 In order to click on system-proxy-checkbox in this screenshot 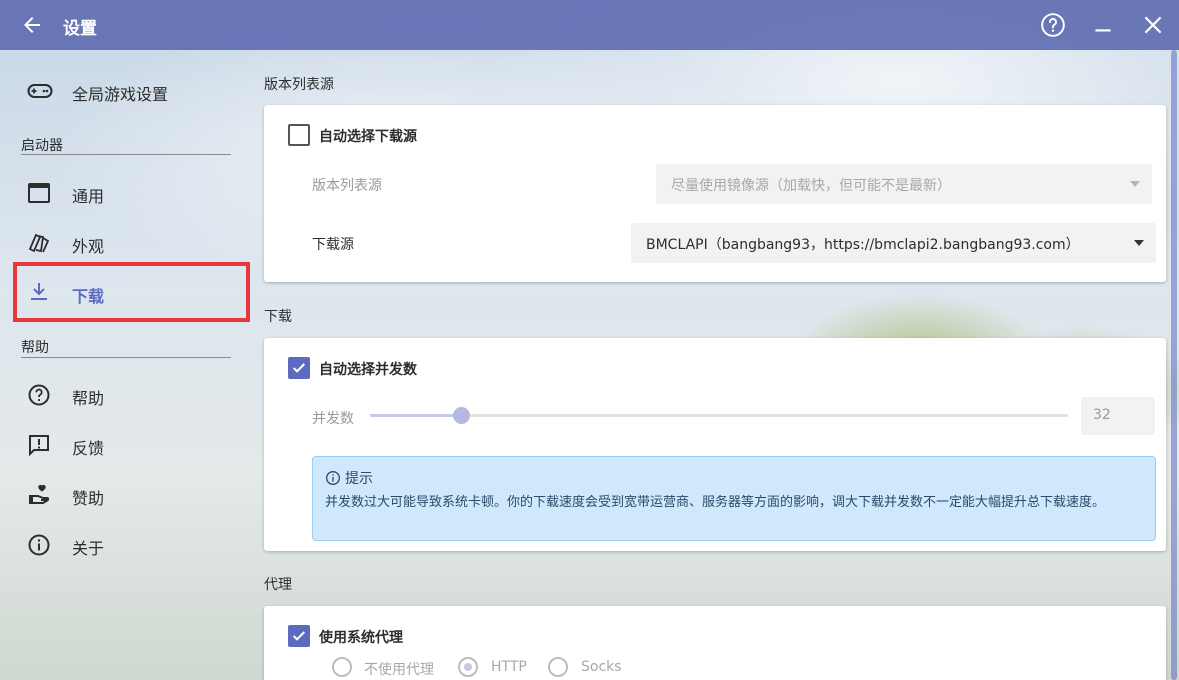, I will do `click(299, 636)`.